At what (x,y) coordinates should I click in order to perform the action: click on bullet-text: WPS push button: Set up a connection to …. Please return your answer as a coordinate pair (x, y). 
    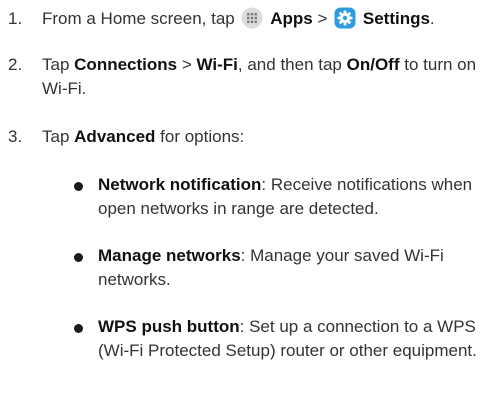
    Looking at the image, I should click on (287, 338).